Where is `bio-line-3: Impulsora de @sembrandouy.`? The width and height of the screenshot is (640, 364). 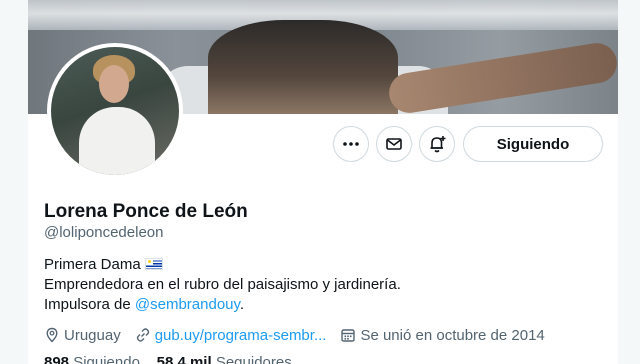
bio-line-3: Impulsora de @sembrandouy. is located at coordinates (222, 305).